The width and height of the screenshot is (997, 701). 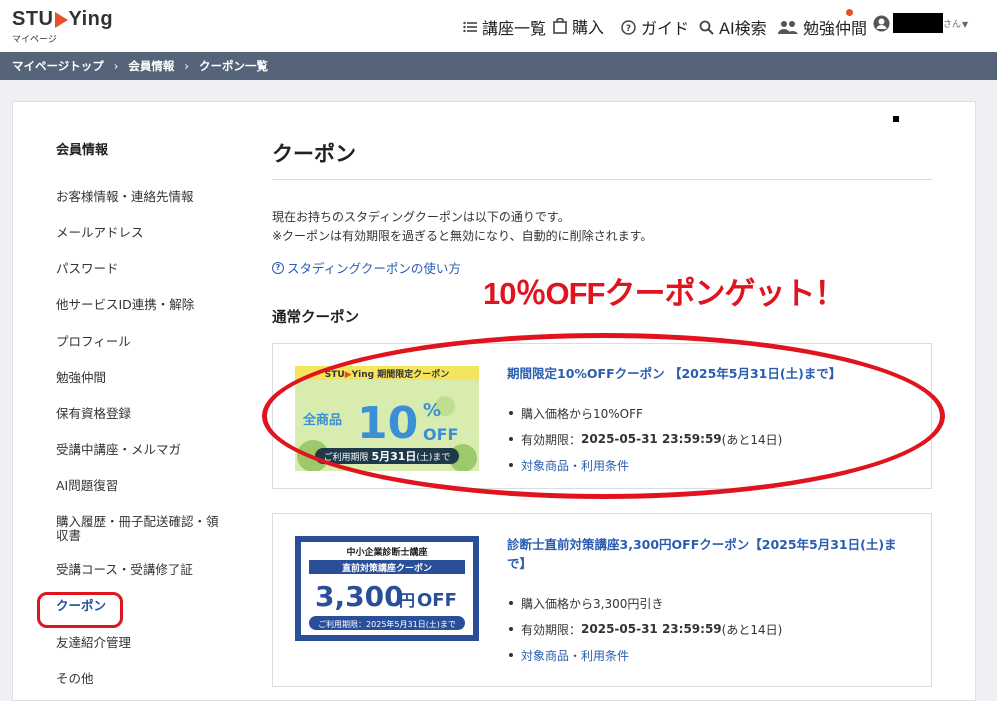 I want to click on sidebar-item-customer-info: お客様情報・連絡先情報, so click(x=141, y=196).